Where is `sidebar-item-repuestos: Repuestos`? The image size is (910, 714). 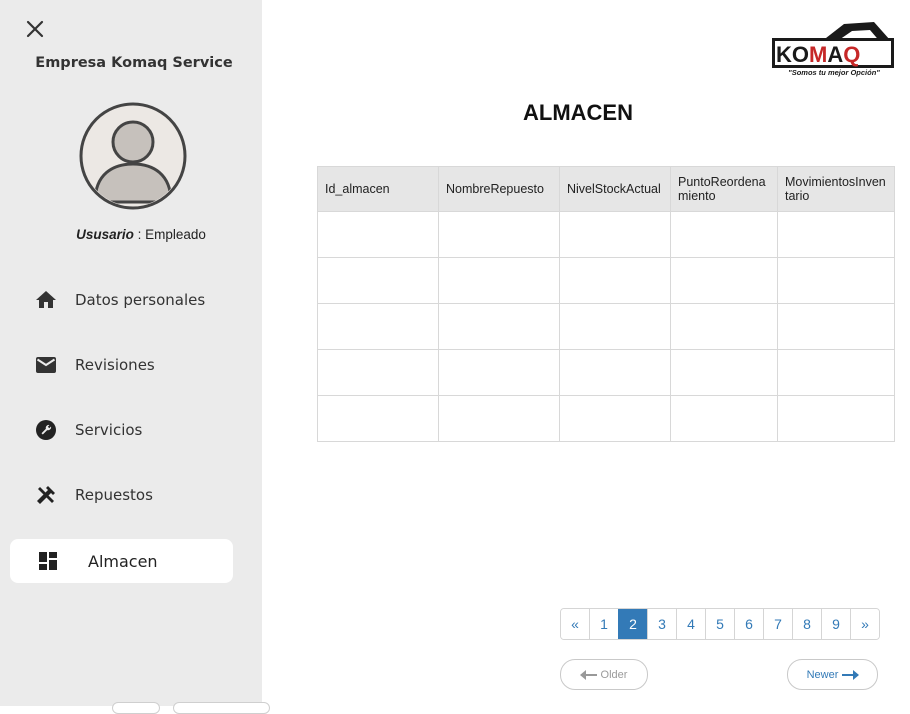
sidebar-item-repuestos: Repuestos is located at coordinates (121, 495).